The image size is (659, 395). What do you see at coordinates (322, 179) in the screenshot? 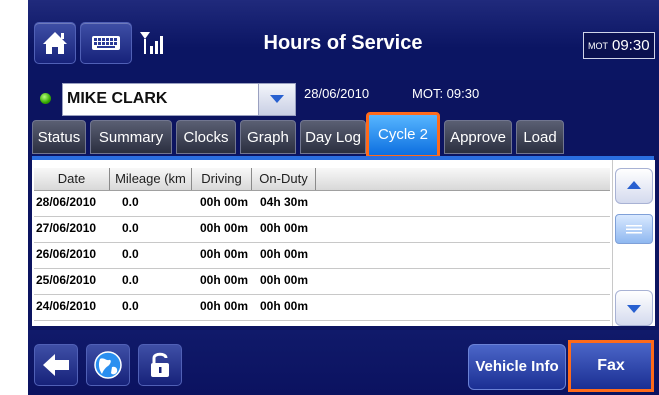
I see `table-header: Date Mileage (km Driving On-Duty` at bounding box center [322, 179].